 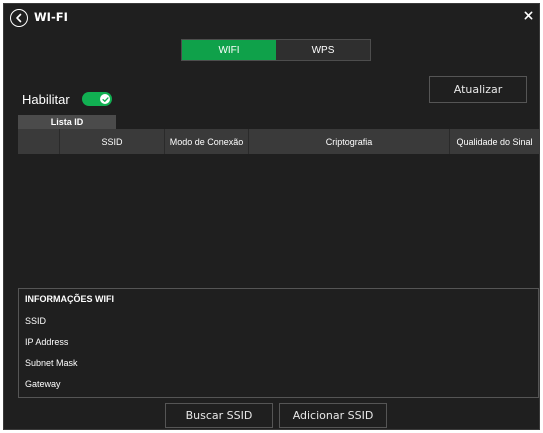 What do you see at coordinates (323, 50) in the screenshot?
I see `tab-wps: WPS` at bounding box center [323, 50].